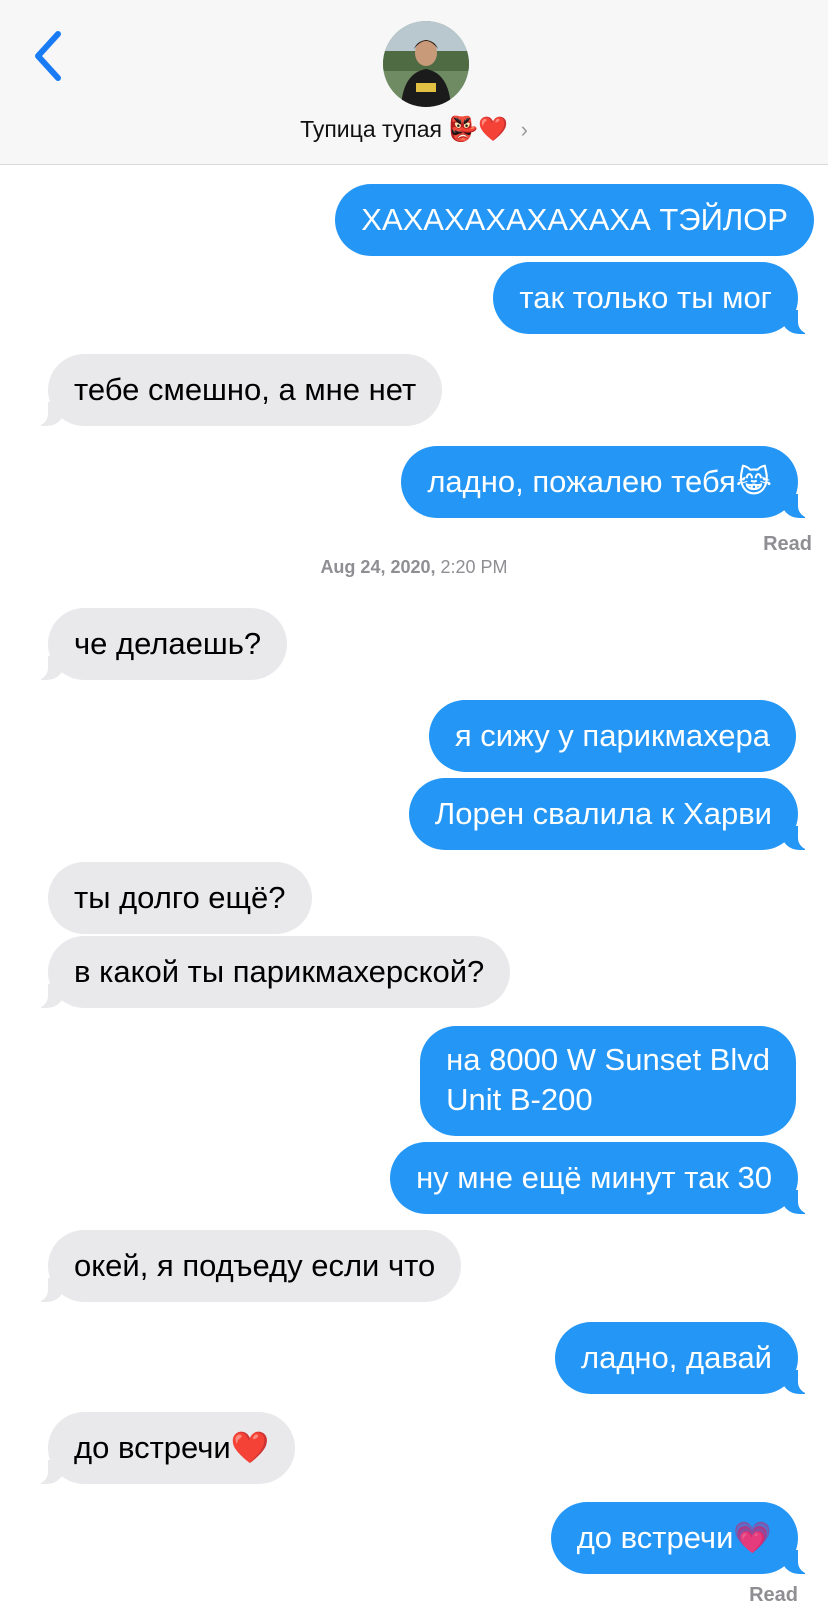  Describe the element at coordinates (414, 567) in the screenshot. I see `conversation-timestamp: Aug 24, 2020, 2:20 PM` at that location.